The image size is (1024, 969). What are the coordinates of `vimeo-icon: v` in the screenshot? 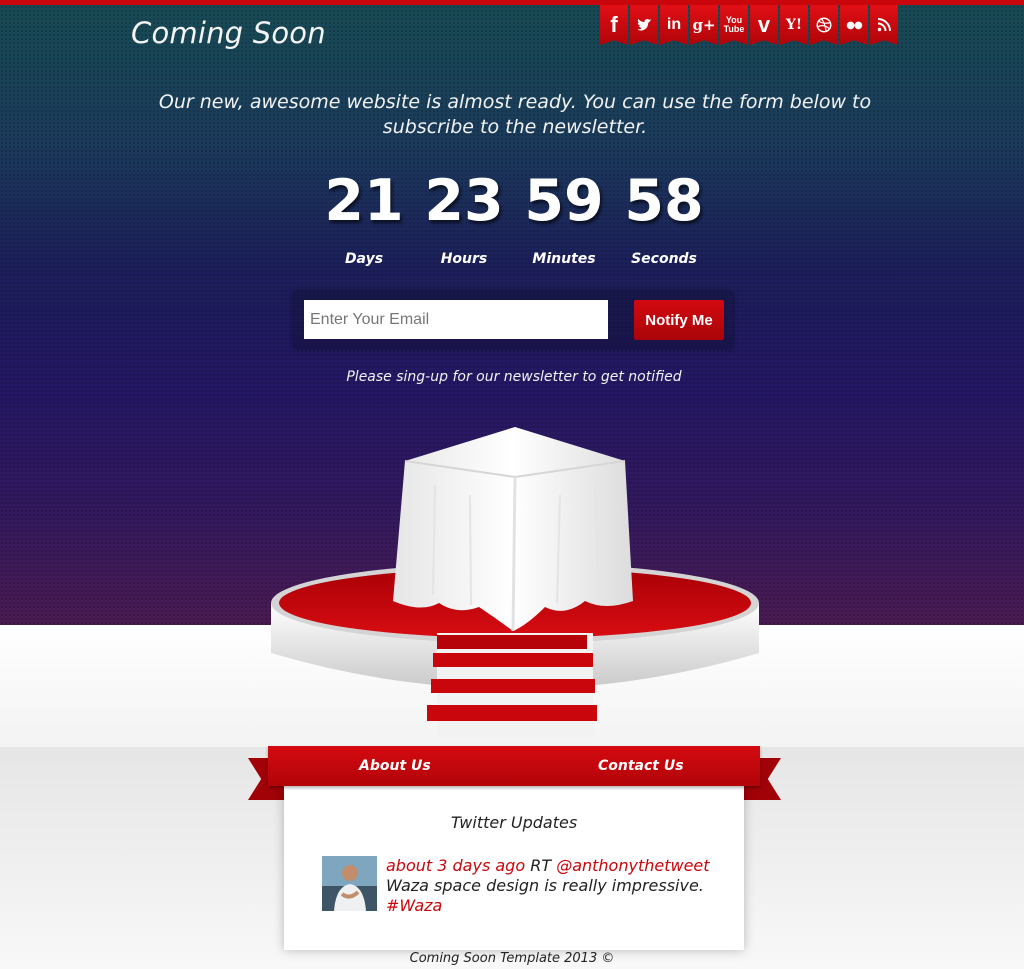 It's located at (764, 25).